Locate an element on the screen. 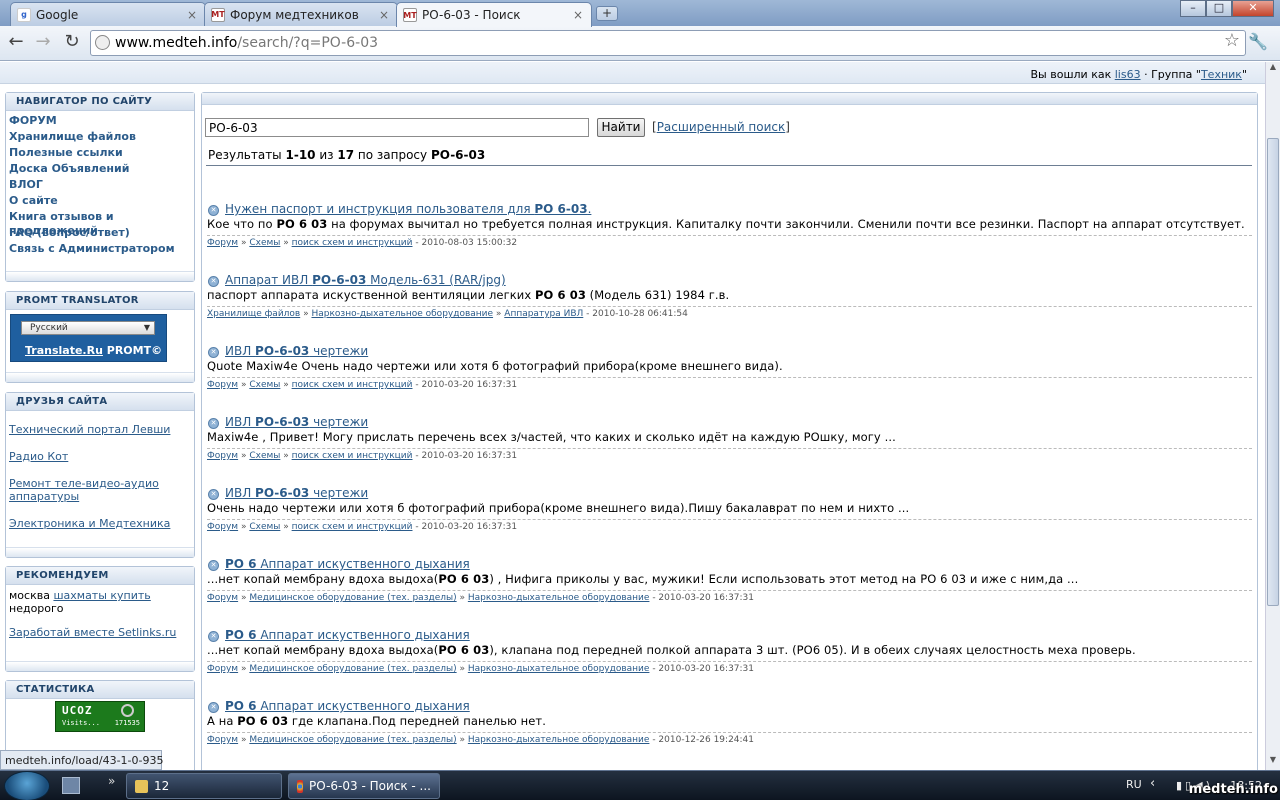 This screenshot has height=800, width=1280. address-bar: www.medteh.info/search/?q=PO-6-03 is located at coordinates (668, 43).